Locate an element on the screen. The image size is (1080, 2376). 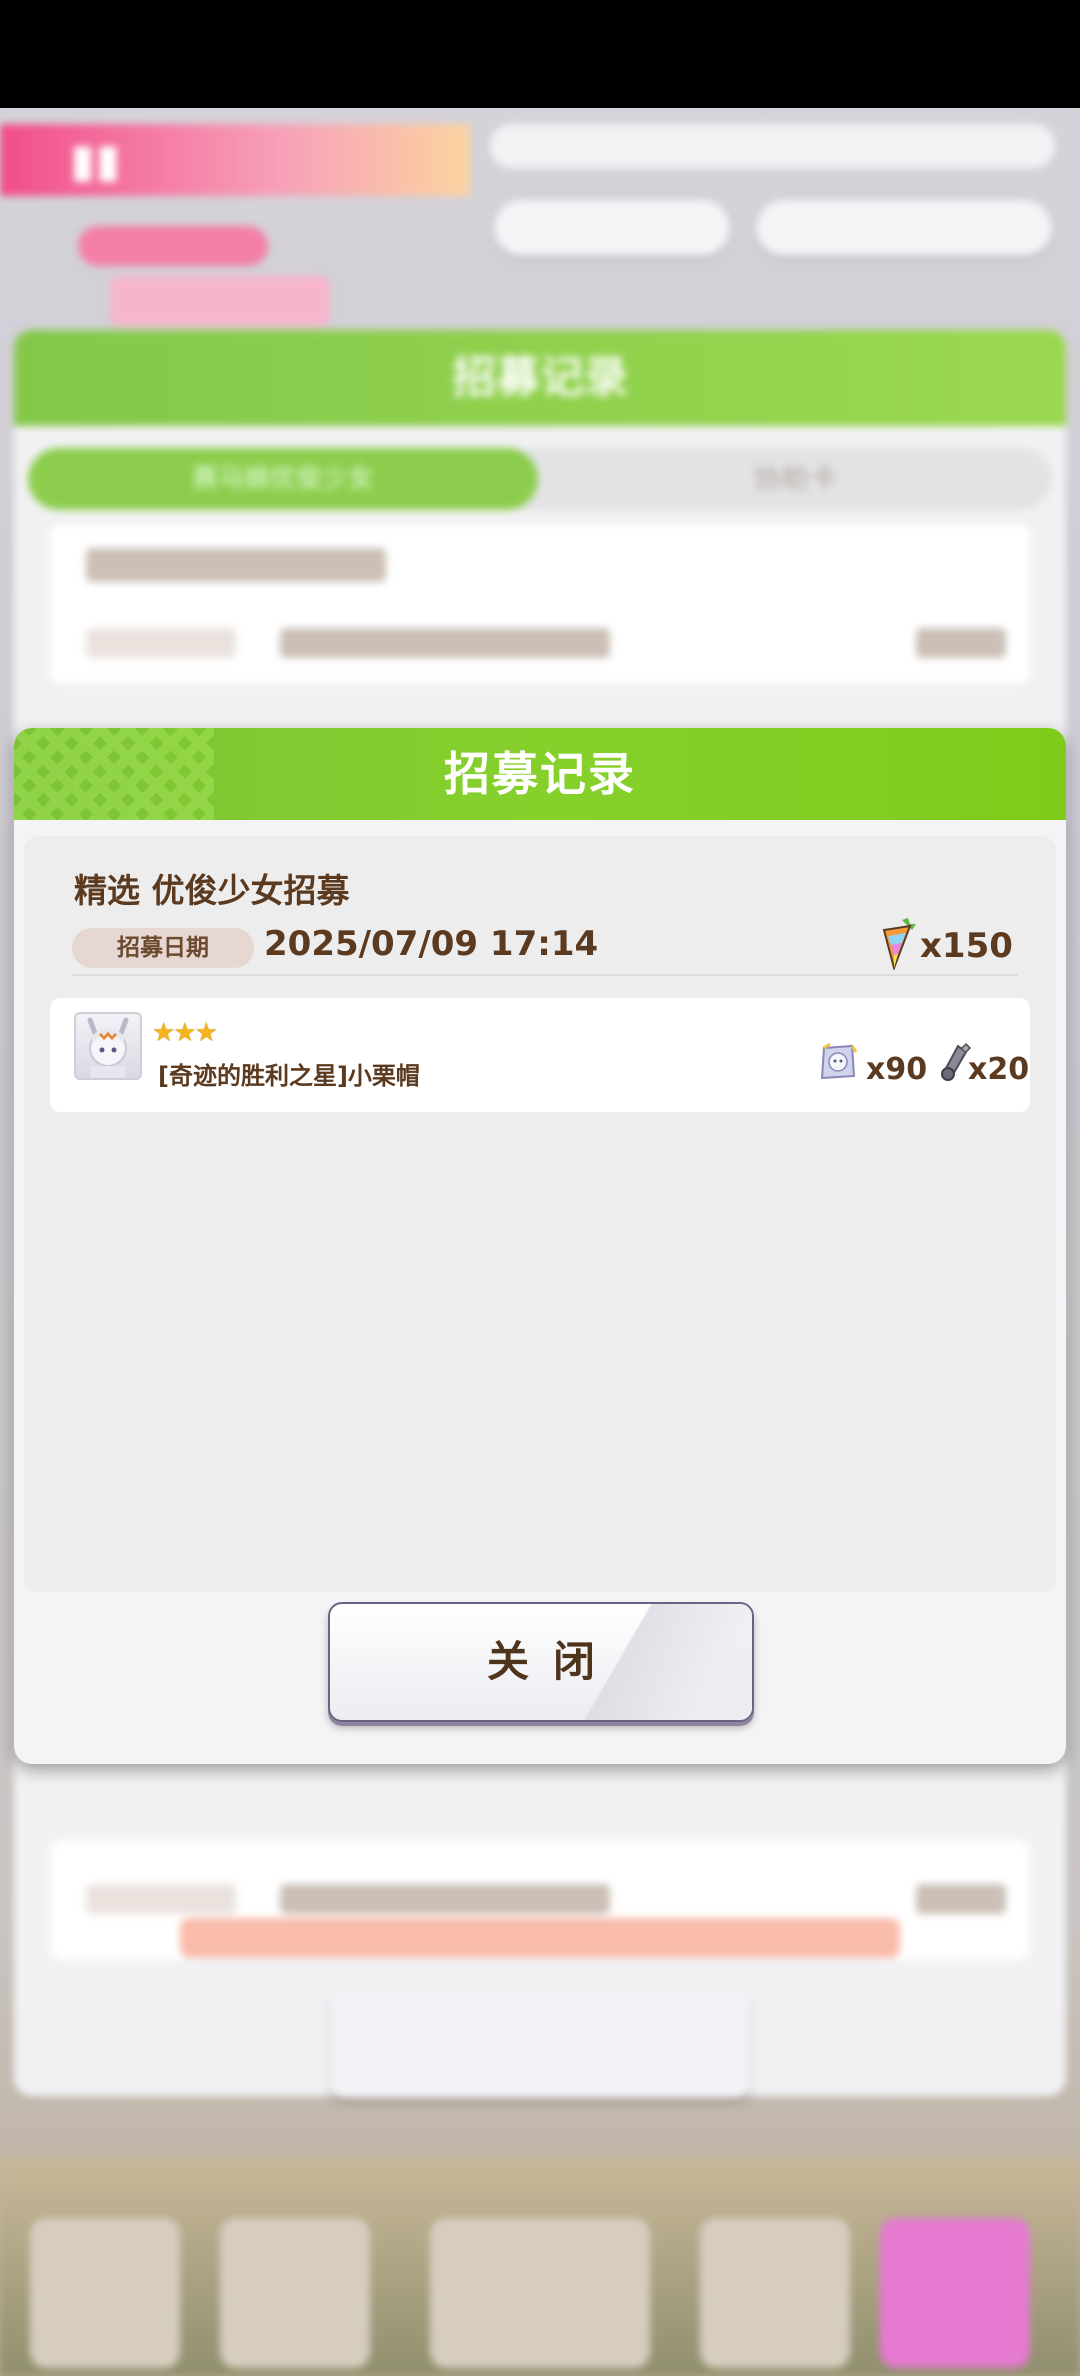
record-divider is located at coordinates (545, 975).